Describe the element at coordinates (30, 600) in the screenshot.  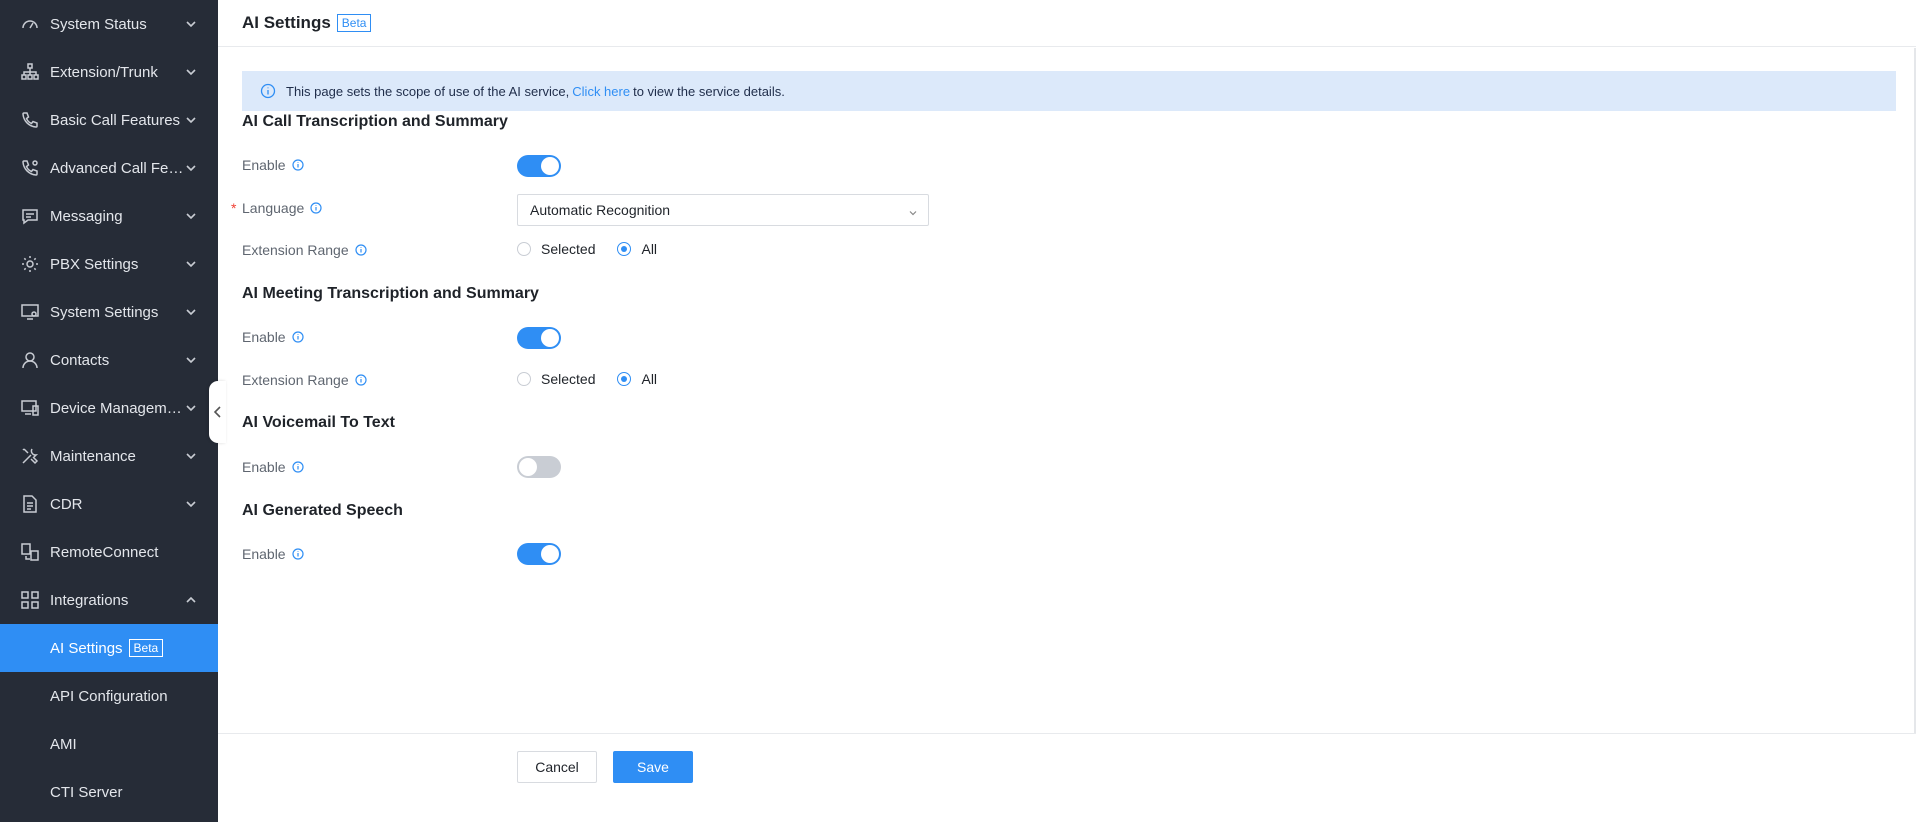
I see `grid-icon` at that location.